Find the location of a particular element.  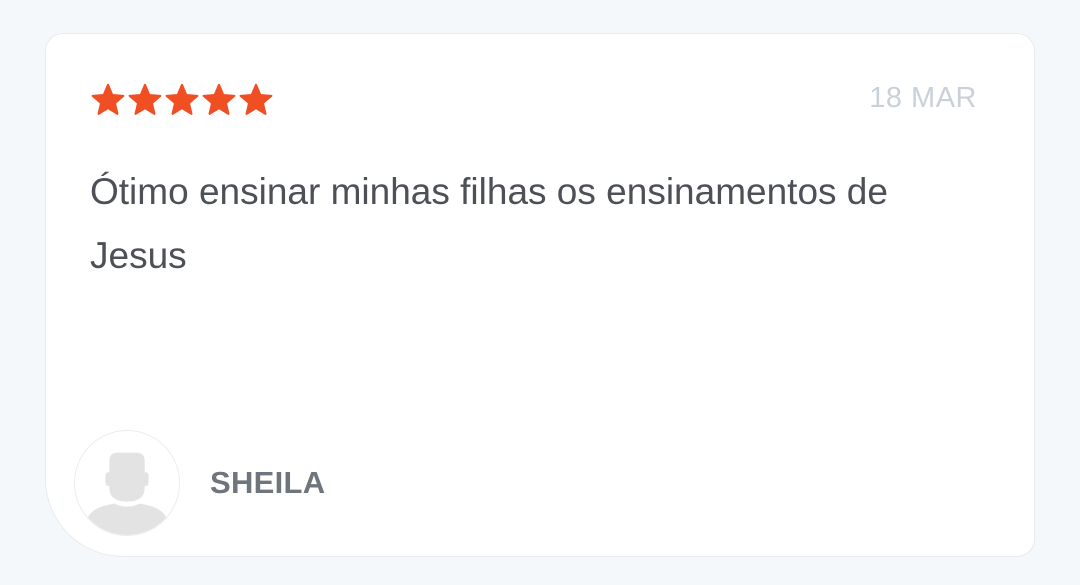

author-name: SHEILA is located at coordinates (268, 482).